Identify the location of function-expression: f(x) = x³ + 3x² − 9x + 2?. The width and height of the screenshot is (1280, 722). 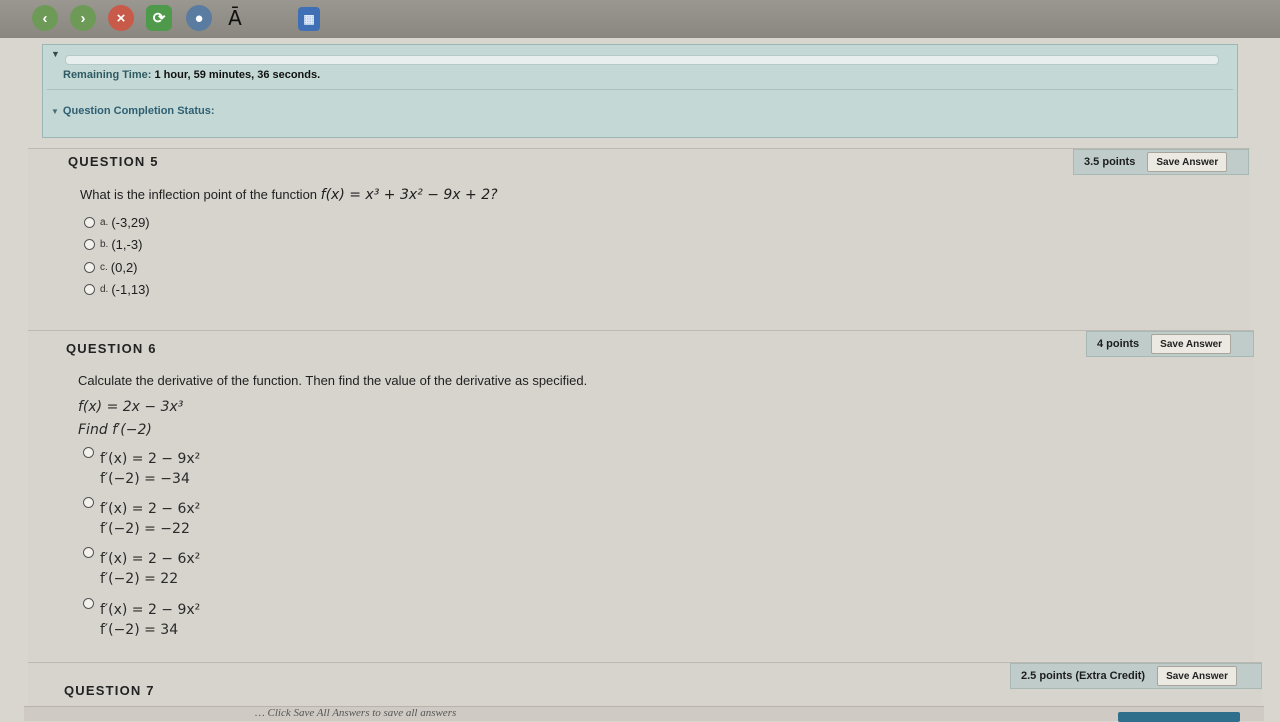
(409, 195).